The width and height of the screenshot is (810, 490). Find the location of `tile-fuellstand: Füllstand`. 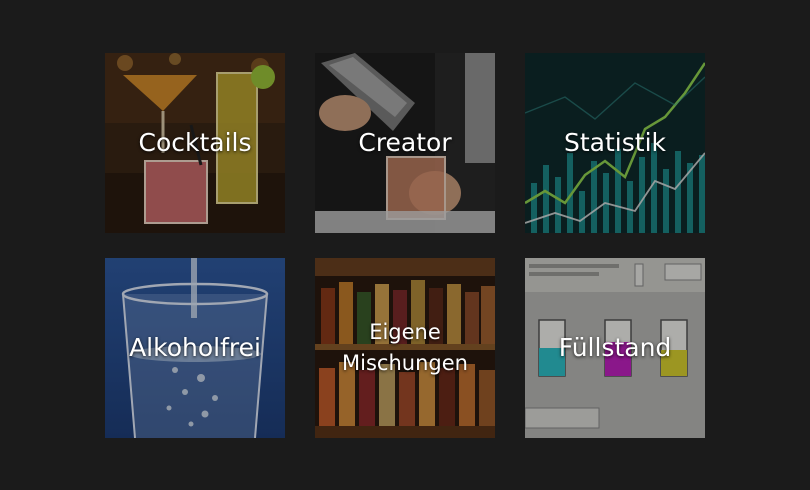

tile-fuellstand: Füllstand is located at coordinates (615, 348).